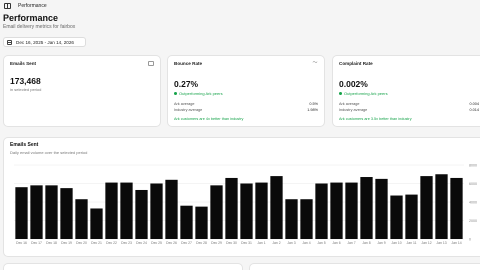  I want to click on topbar-title: Performance, so click(32, 6).